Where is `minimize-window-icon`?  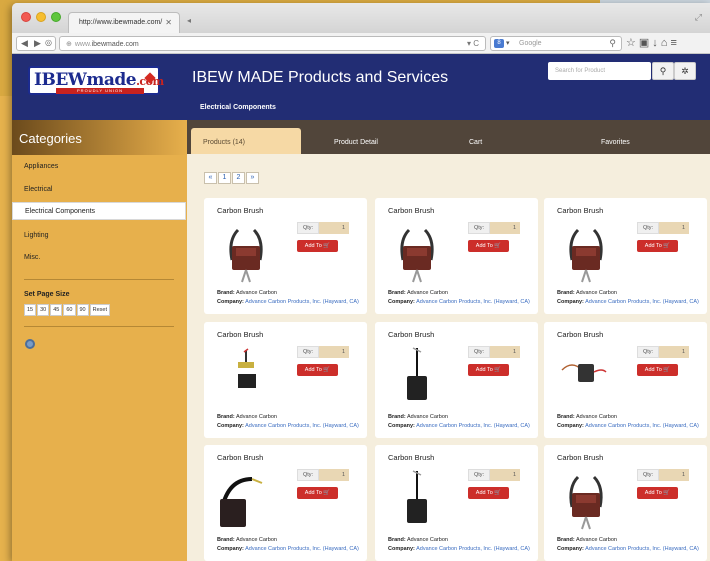
minimize-window-icon is located at coordinates (41, 17).